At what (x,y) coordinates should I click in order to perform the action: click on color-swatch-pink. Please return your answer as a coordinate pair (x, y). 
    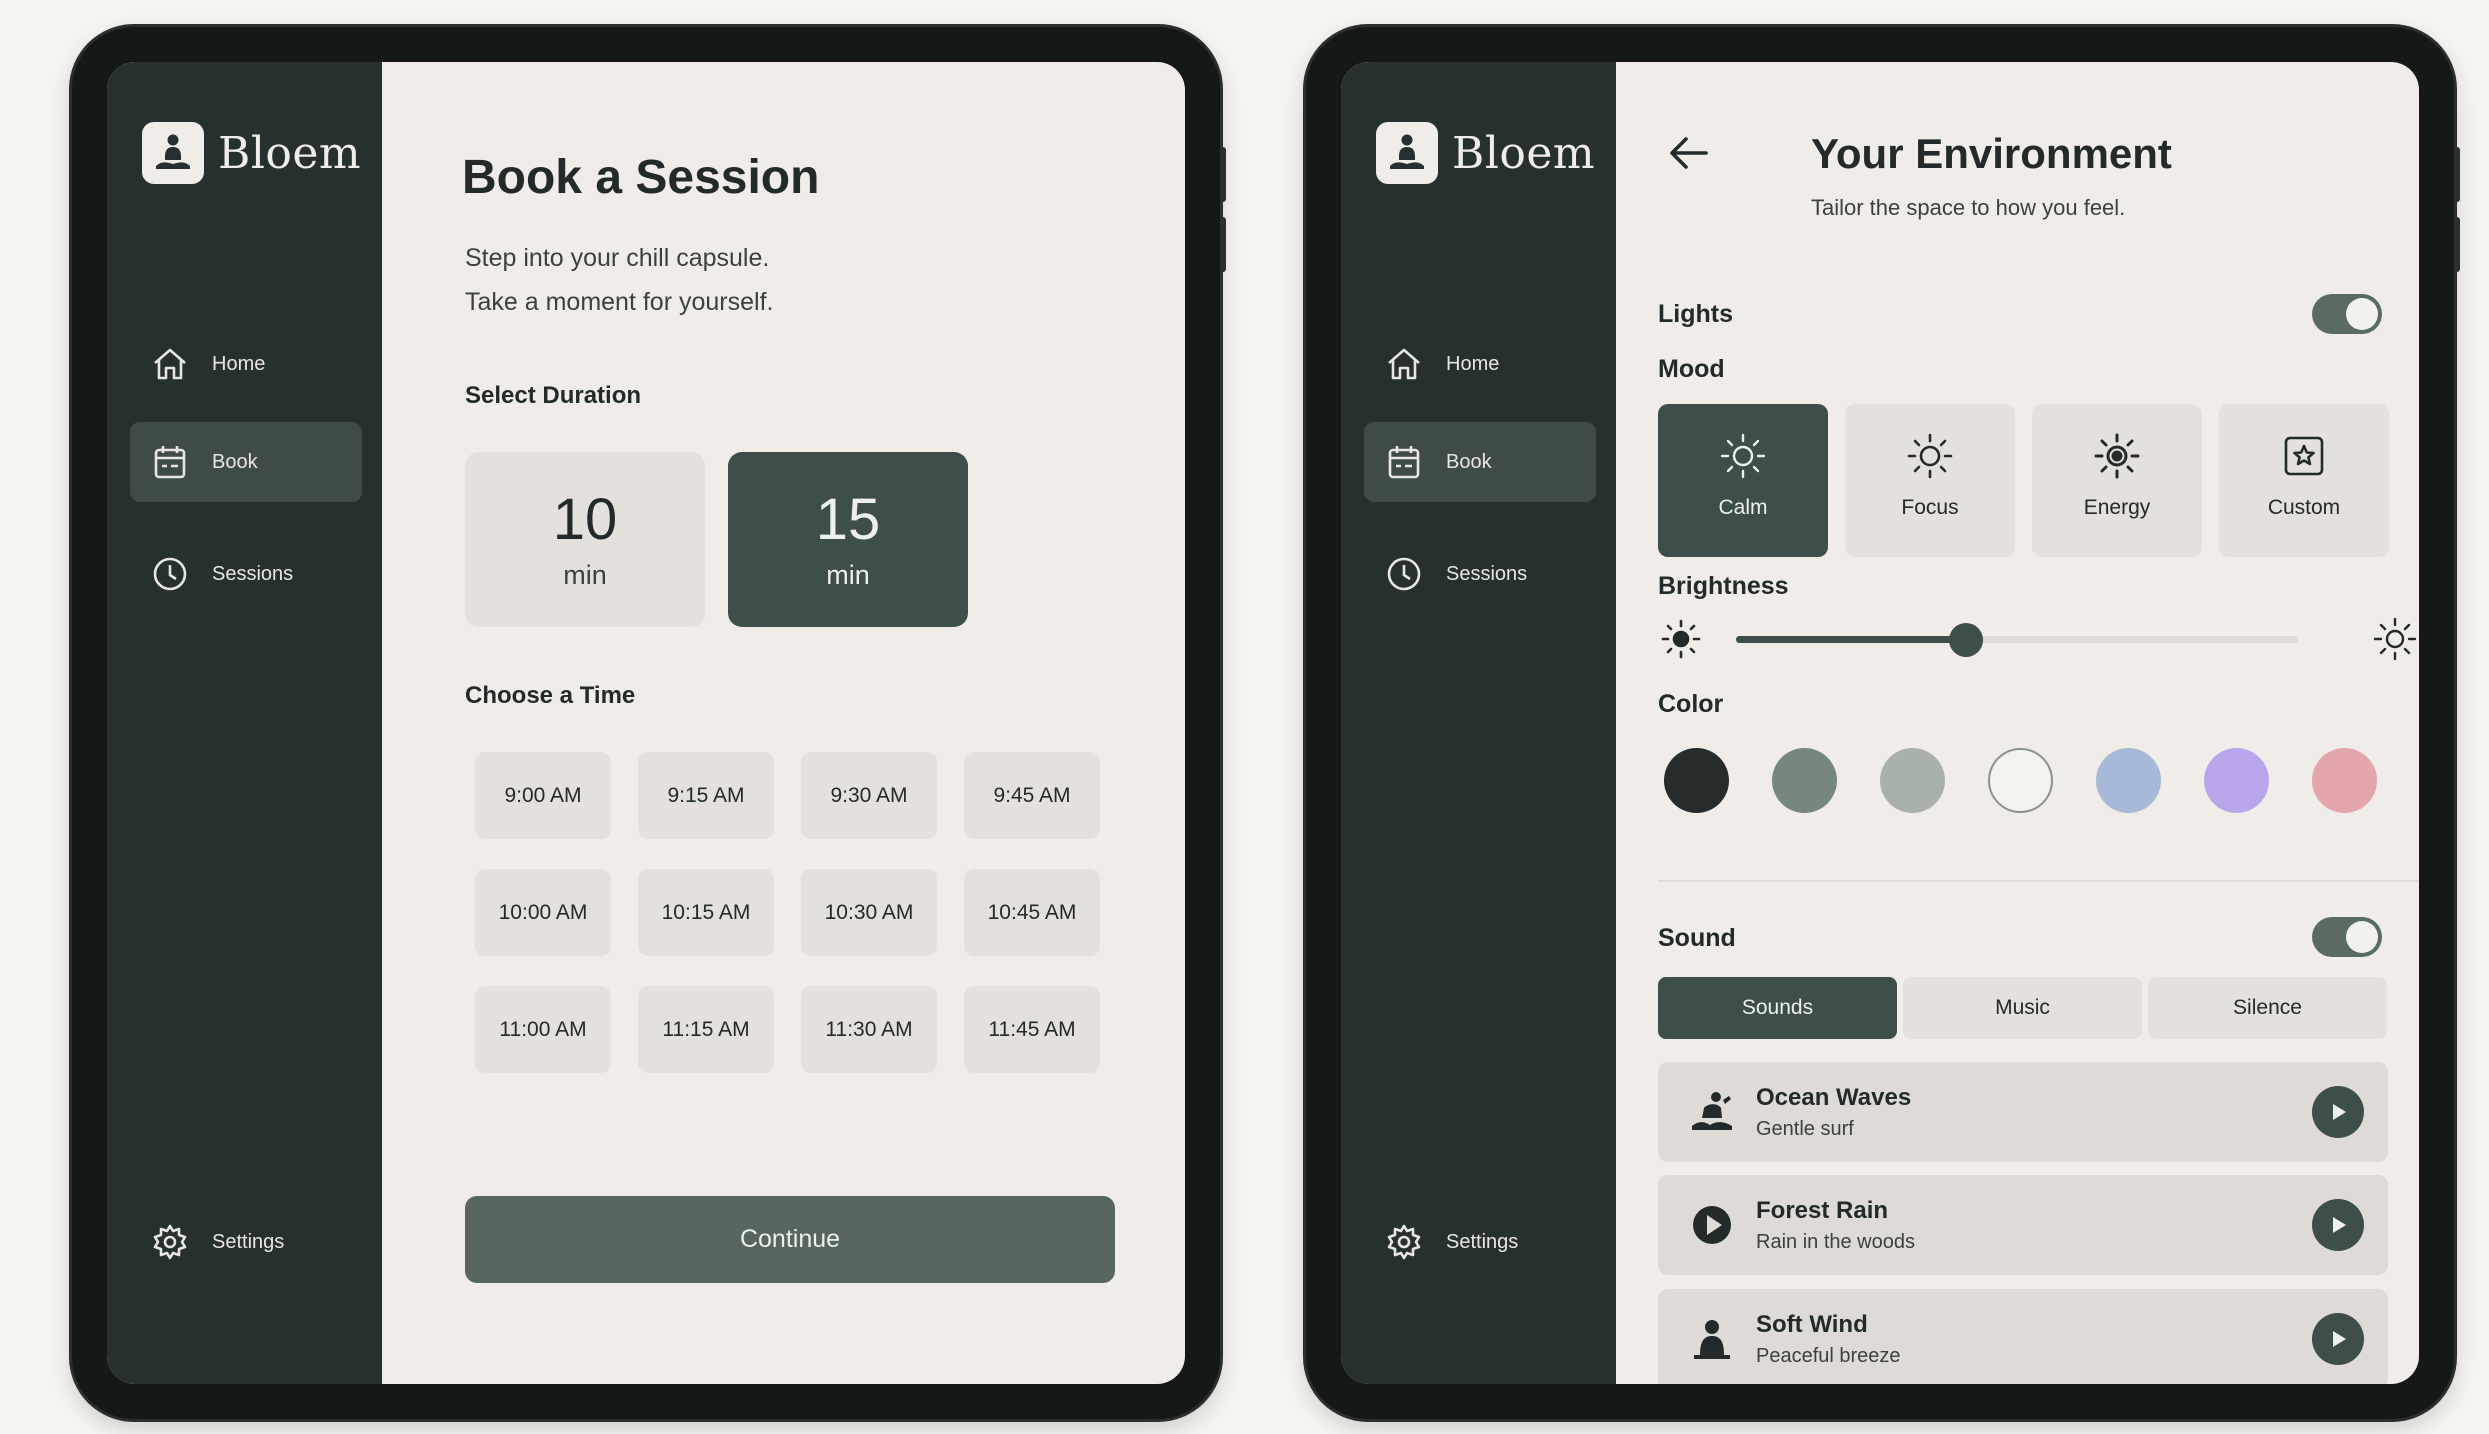
    Looking at the image, I should click on (2344, 780).